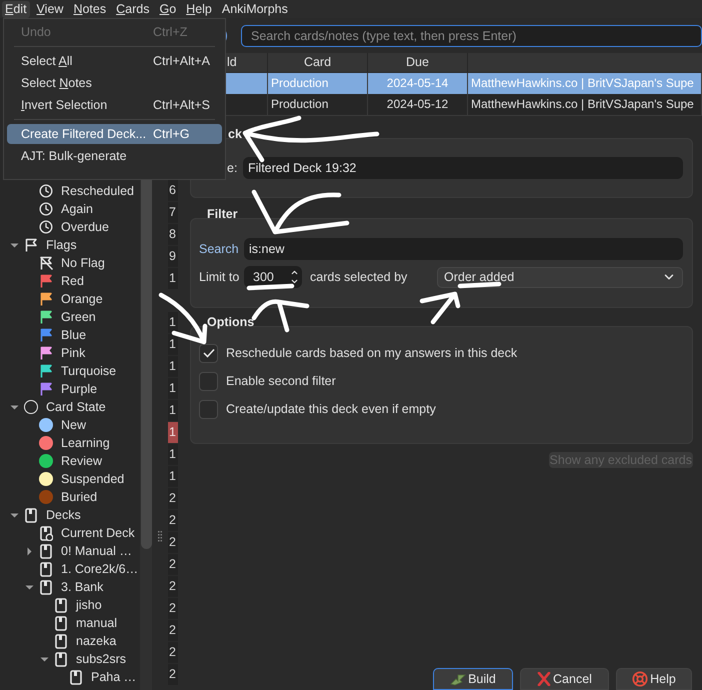 This screenshot has width=702, height=690. I want to click on flag-icon, so click(31, 245).